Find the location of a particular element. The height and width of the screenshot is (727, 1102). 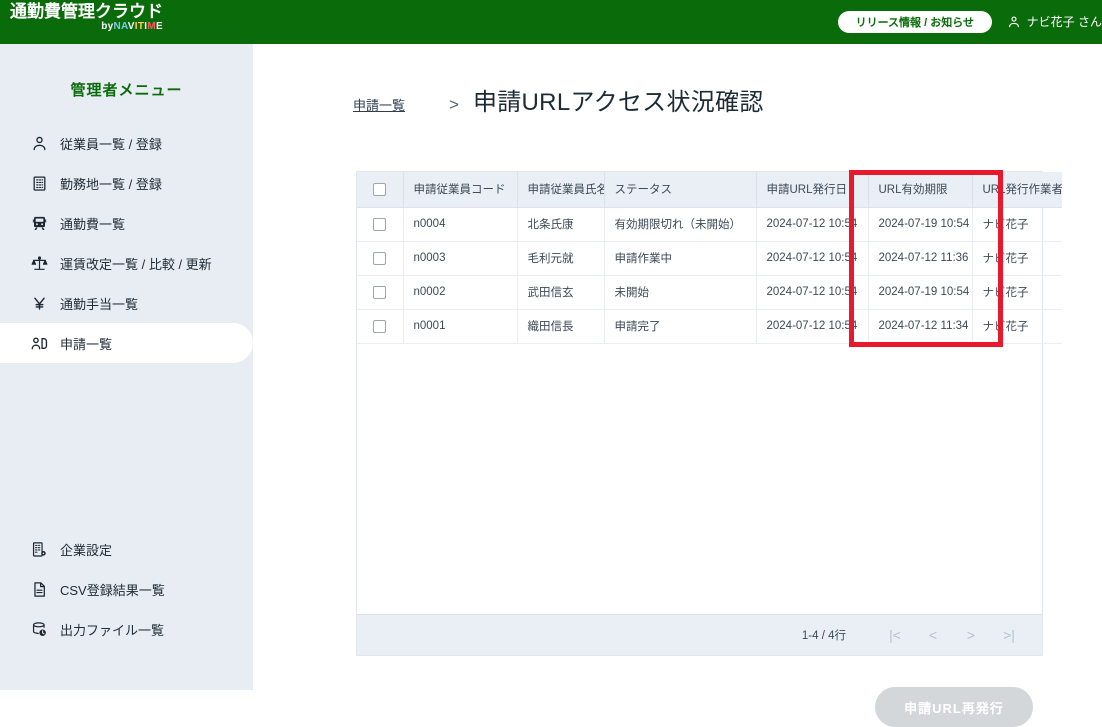

database-clock-icon is located at coordinates (39, 629).